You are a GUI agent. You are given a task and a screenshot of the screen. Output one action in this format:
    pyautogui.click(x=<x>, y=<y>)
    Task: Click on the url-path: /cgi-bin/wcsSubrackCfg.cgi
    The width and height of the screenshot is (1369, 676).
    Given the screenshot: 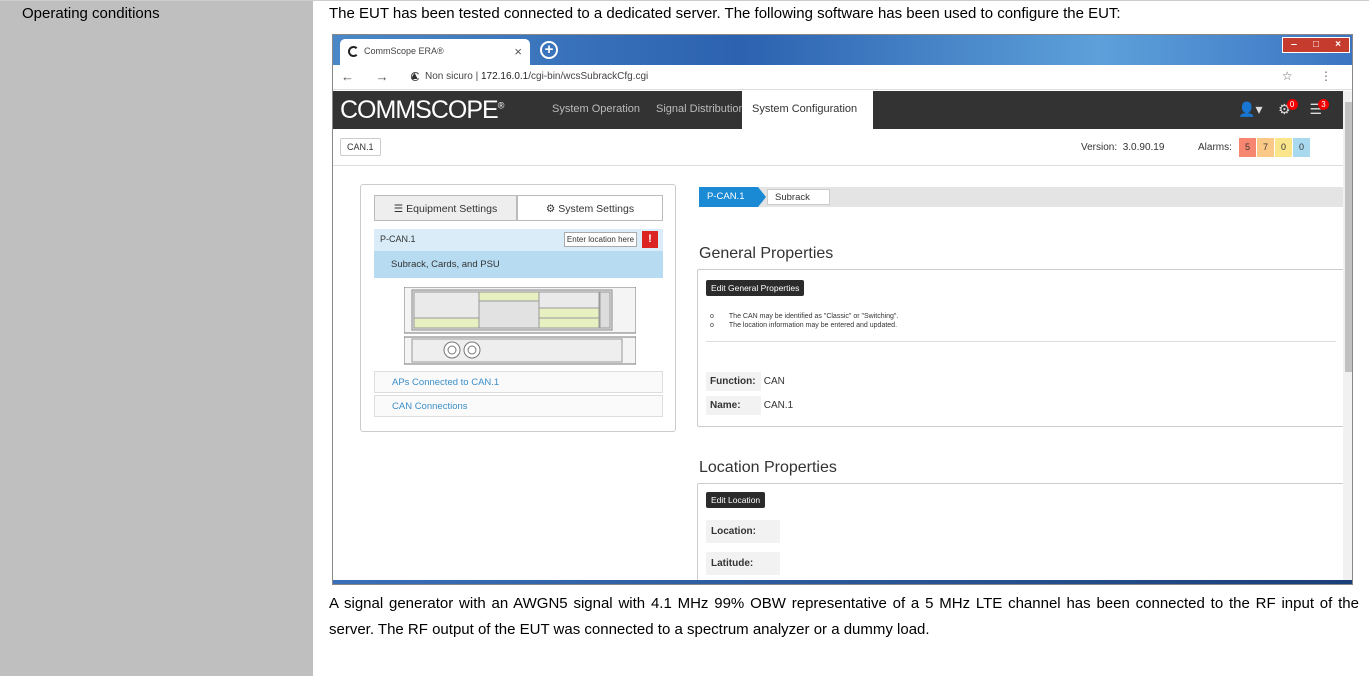 What is the action you would take?
    pyautogui.click(x=588, y=76)
    